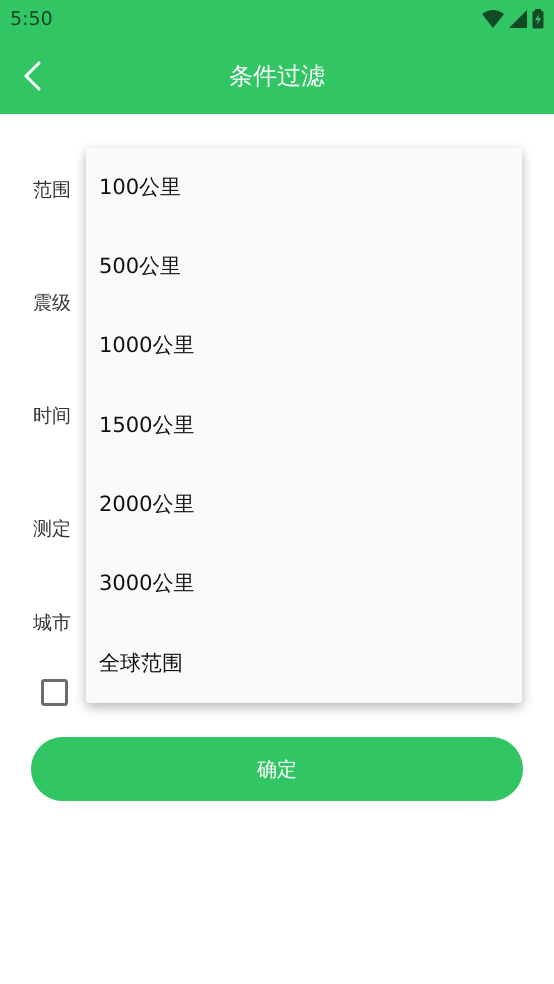 Image resolution: width=554 pixels, height=984 pixels. I want to click on field-label: 城市, so click(52, 623).